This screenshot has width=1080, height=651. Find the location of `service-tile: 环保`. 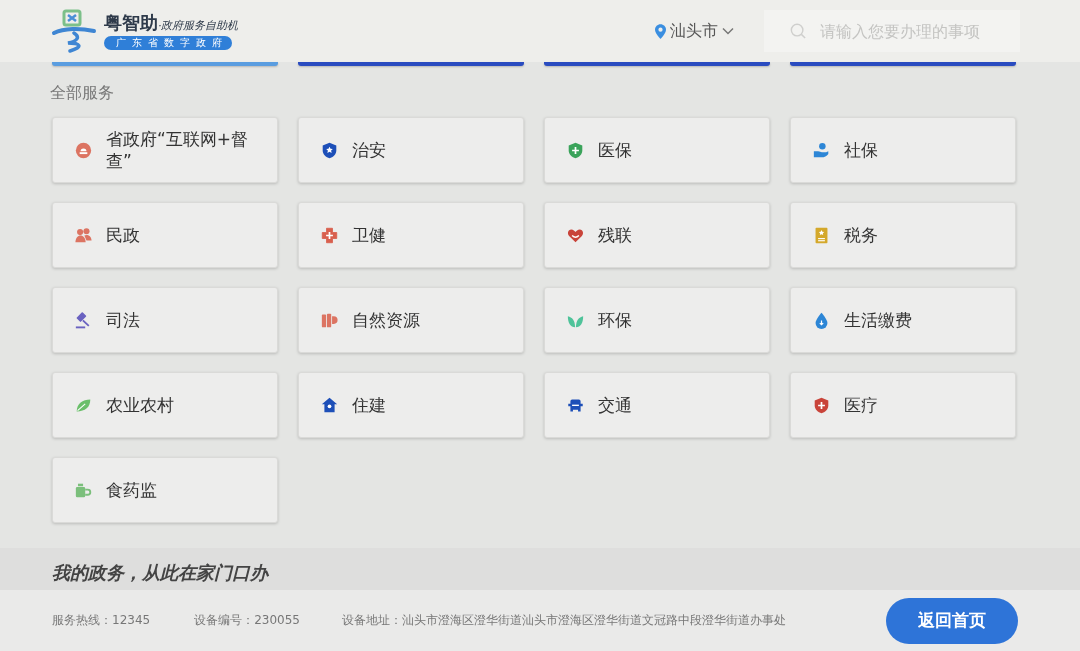

service-tile: 环保 is located at coordinates (657, 320).